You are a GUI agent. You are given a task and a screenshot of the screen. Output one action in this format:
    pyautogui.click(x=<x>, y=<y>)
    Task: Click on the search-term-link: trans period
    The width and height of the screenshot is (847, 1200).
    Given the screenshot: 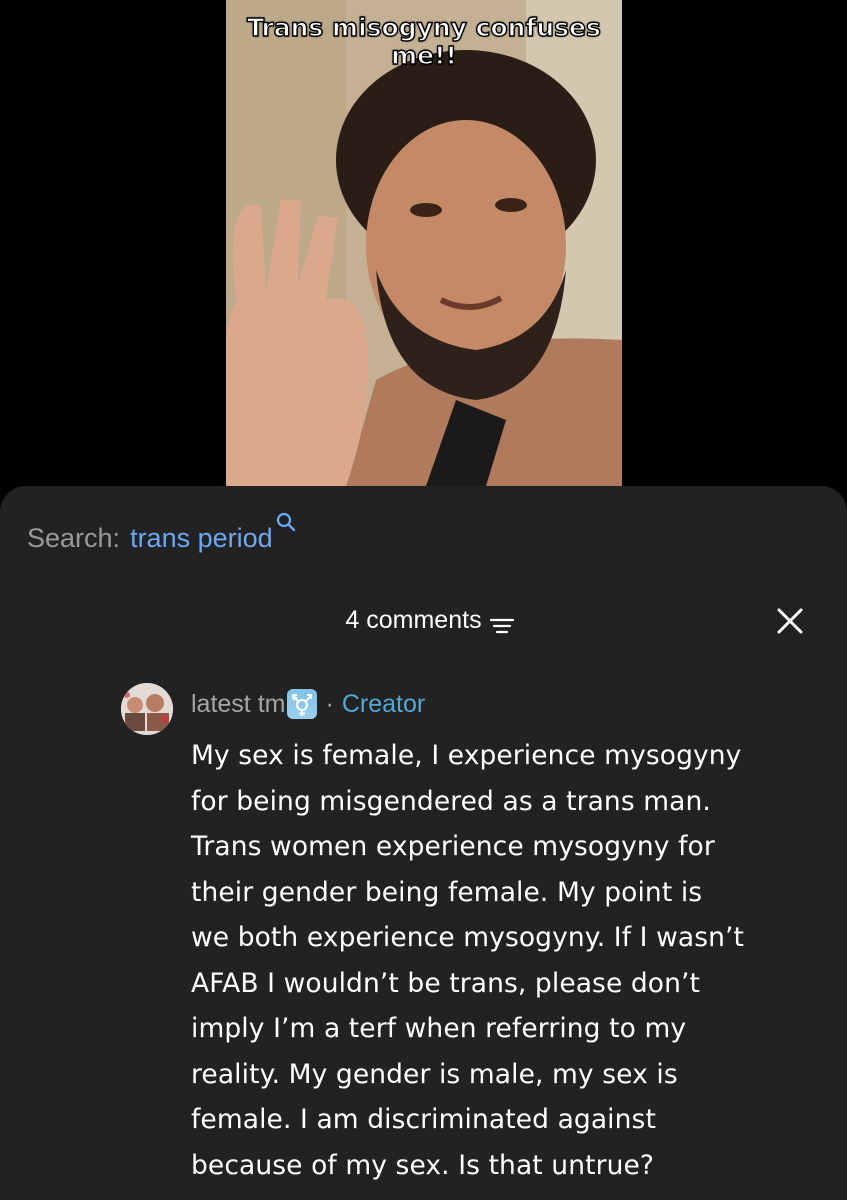 What is the action you would take?
    pyautogui.click(x=201, y=538)
    